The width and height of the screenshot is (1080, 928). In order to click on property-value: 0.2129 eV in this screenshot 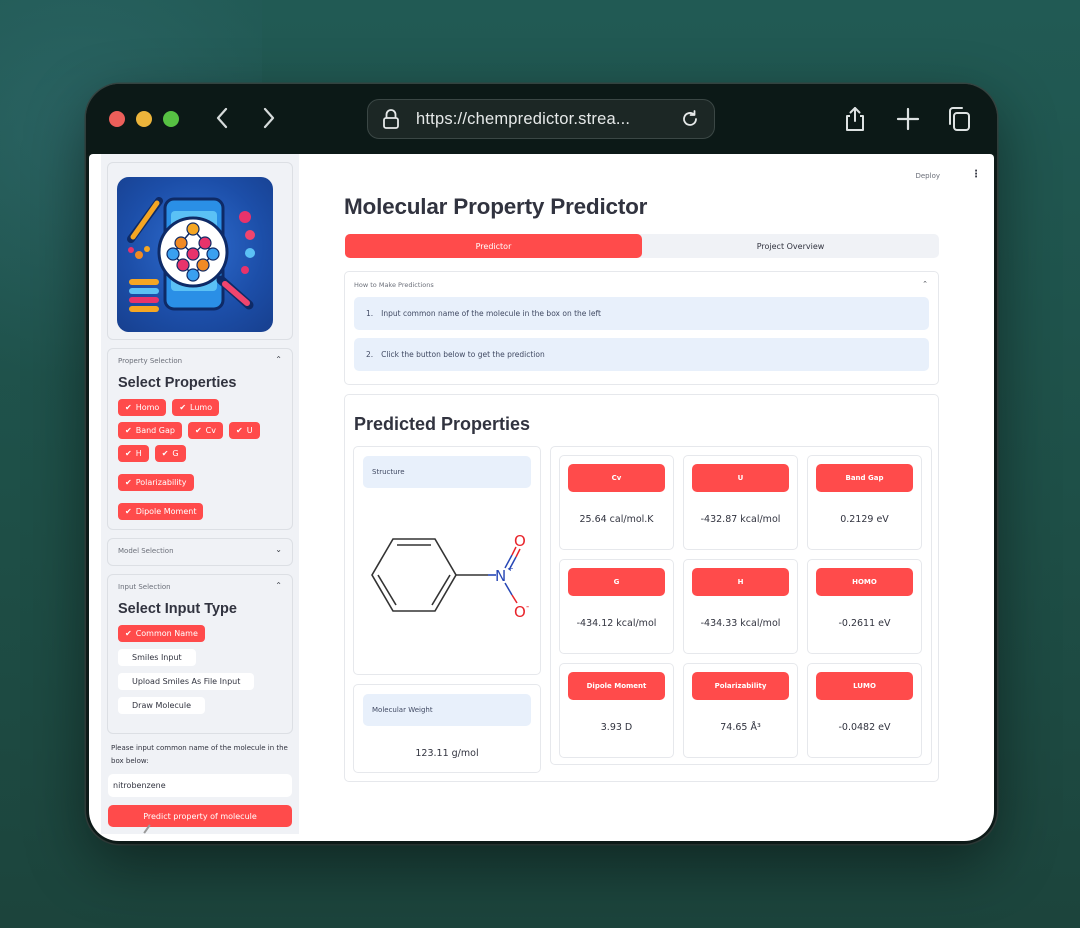, I will do `click(864, 519)`.